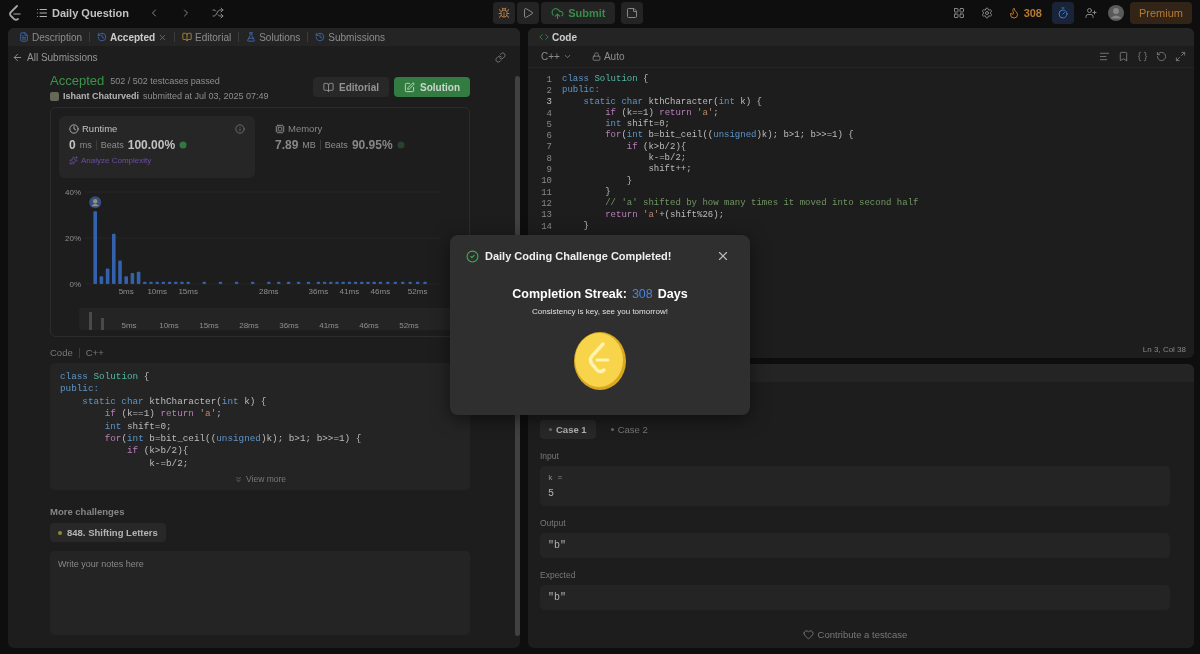 The width and height of the screenshot is (1200, 654). I want to click on book-icon, so click(187, 37).